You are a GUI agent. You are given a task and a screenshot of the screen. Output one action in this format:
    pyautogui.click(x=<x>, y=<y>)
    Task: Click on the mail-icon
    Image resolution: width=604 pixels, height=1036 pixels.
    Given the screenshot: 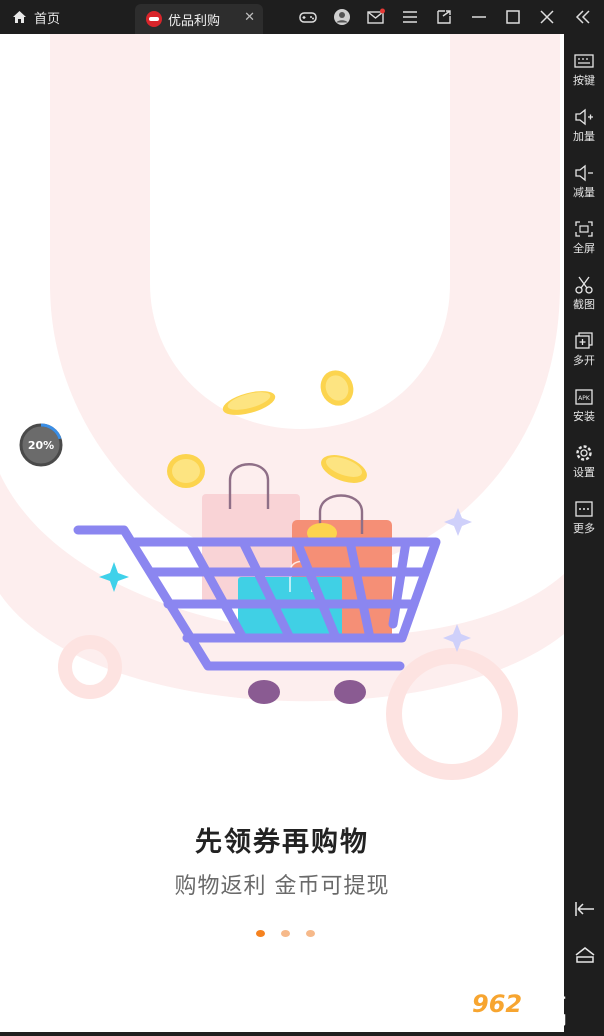 What is the action you would take?
    pyautogui.click(x=376, y=17)
    